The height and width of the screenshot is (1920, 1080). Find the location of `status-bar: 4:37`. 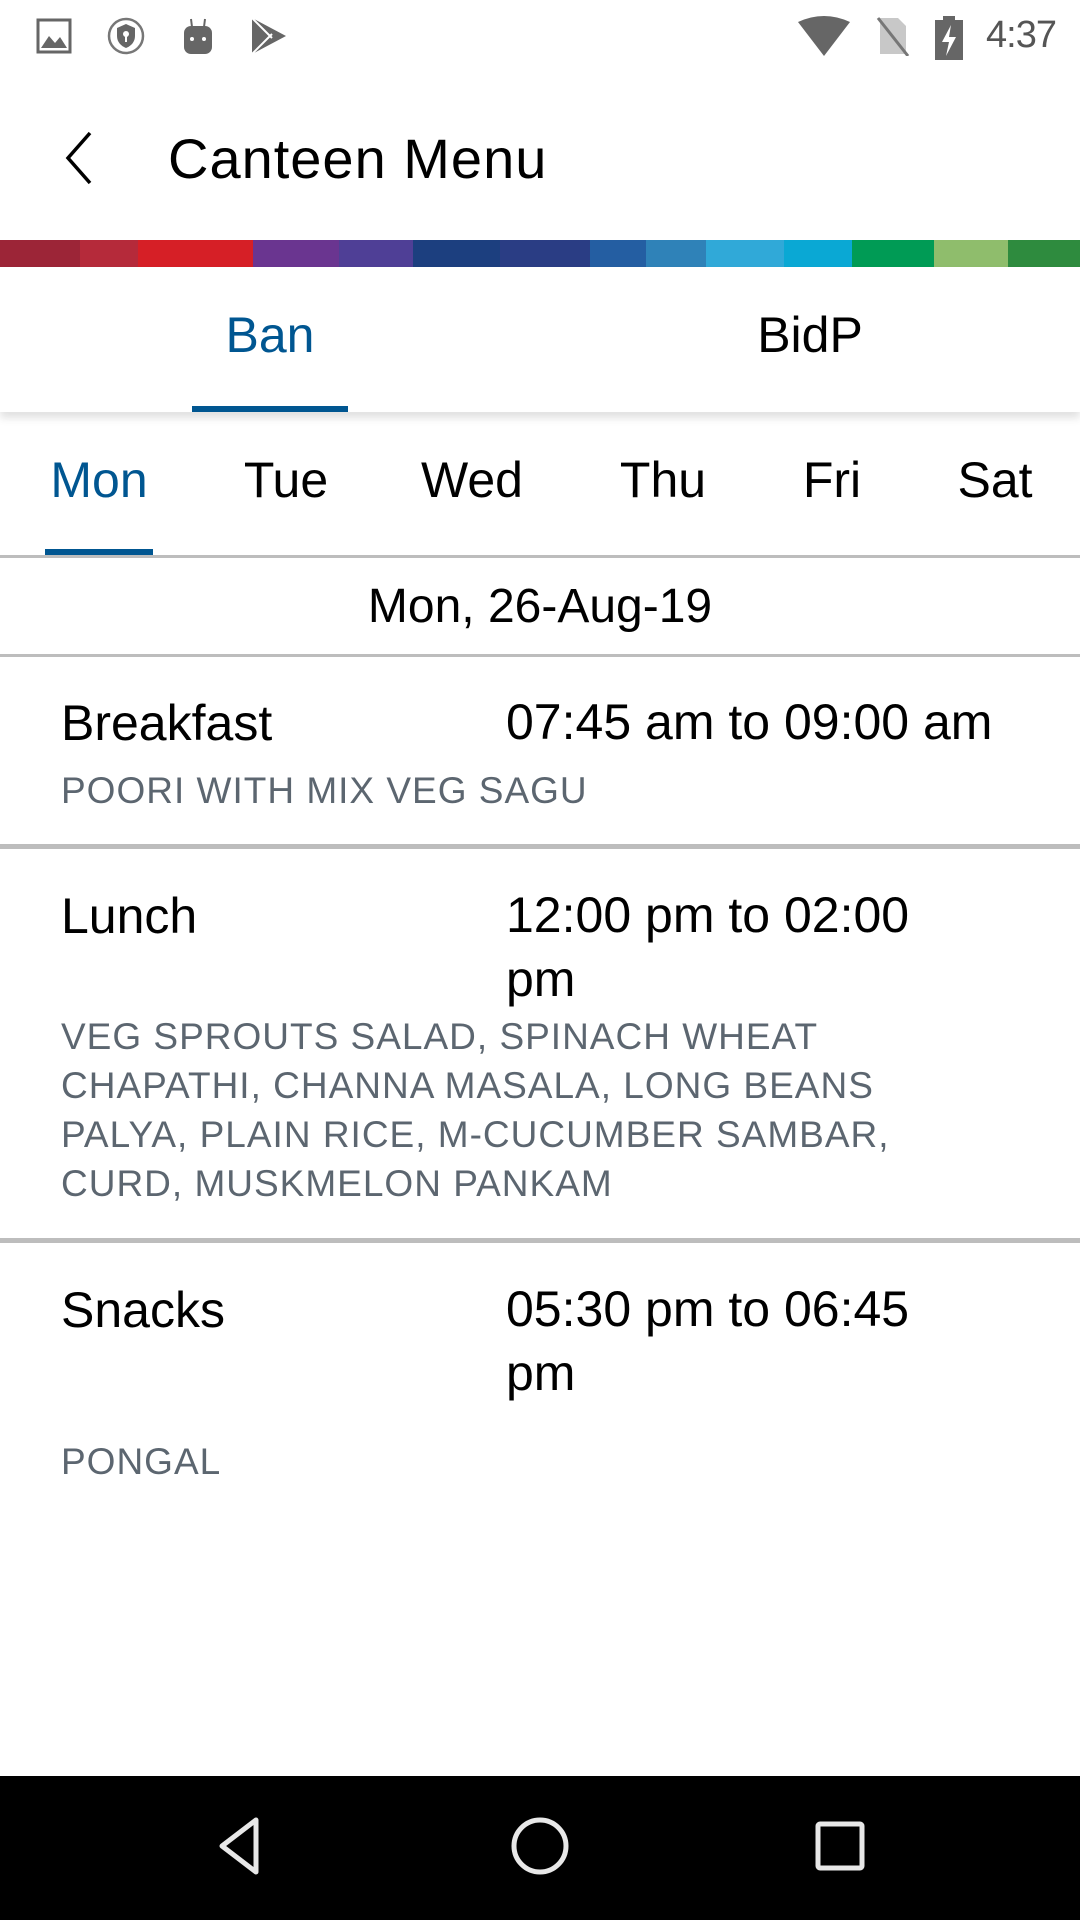

status-bar: 4:37 is located at coordinates (540, 36).